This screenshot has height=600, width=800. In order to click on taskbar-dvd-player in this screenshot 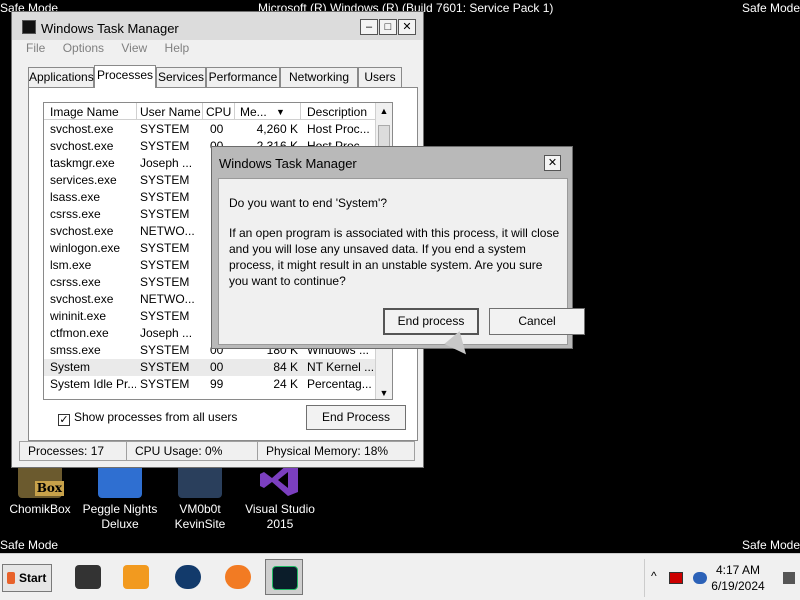, I will do `click(88, 577)`.